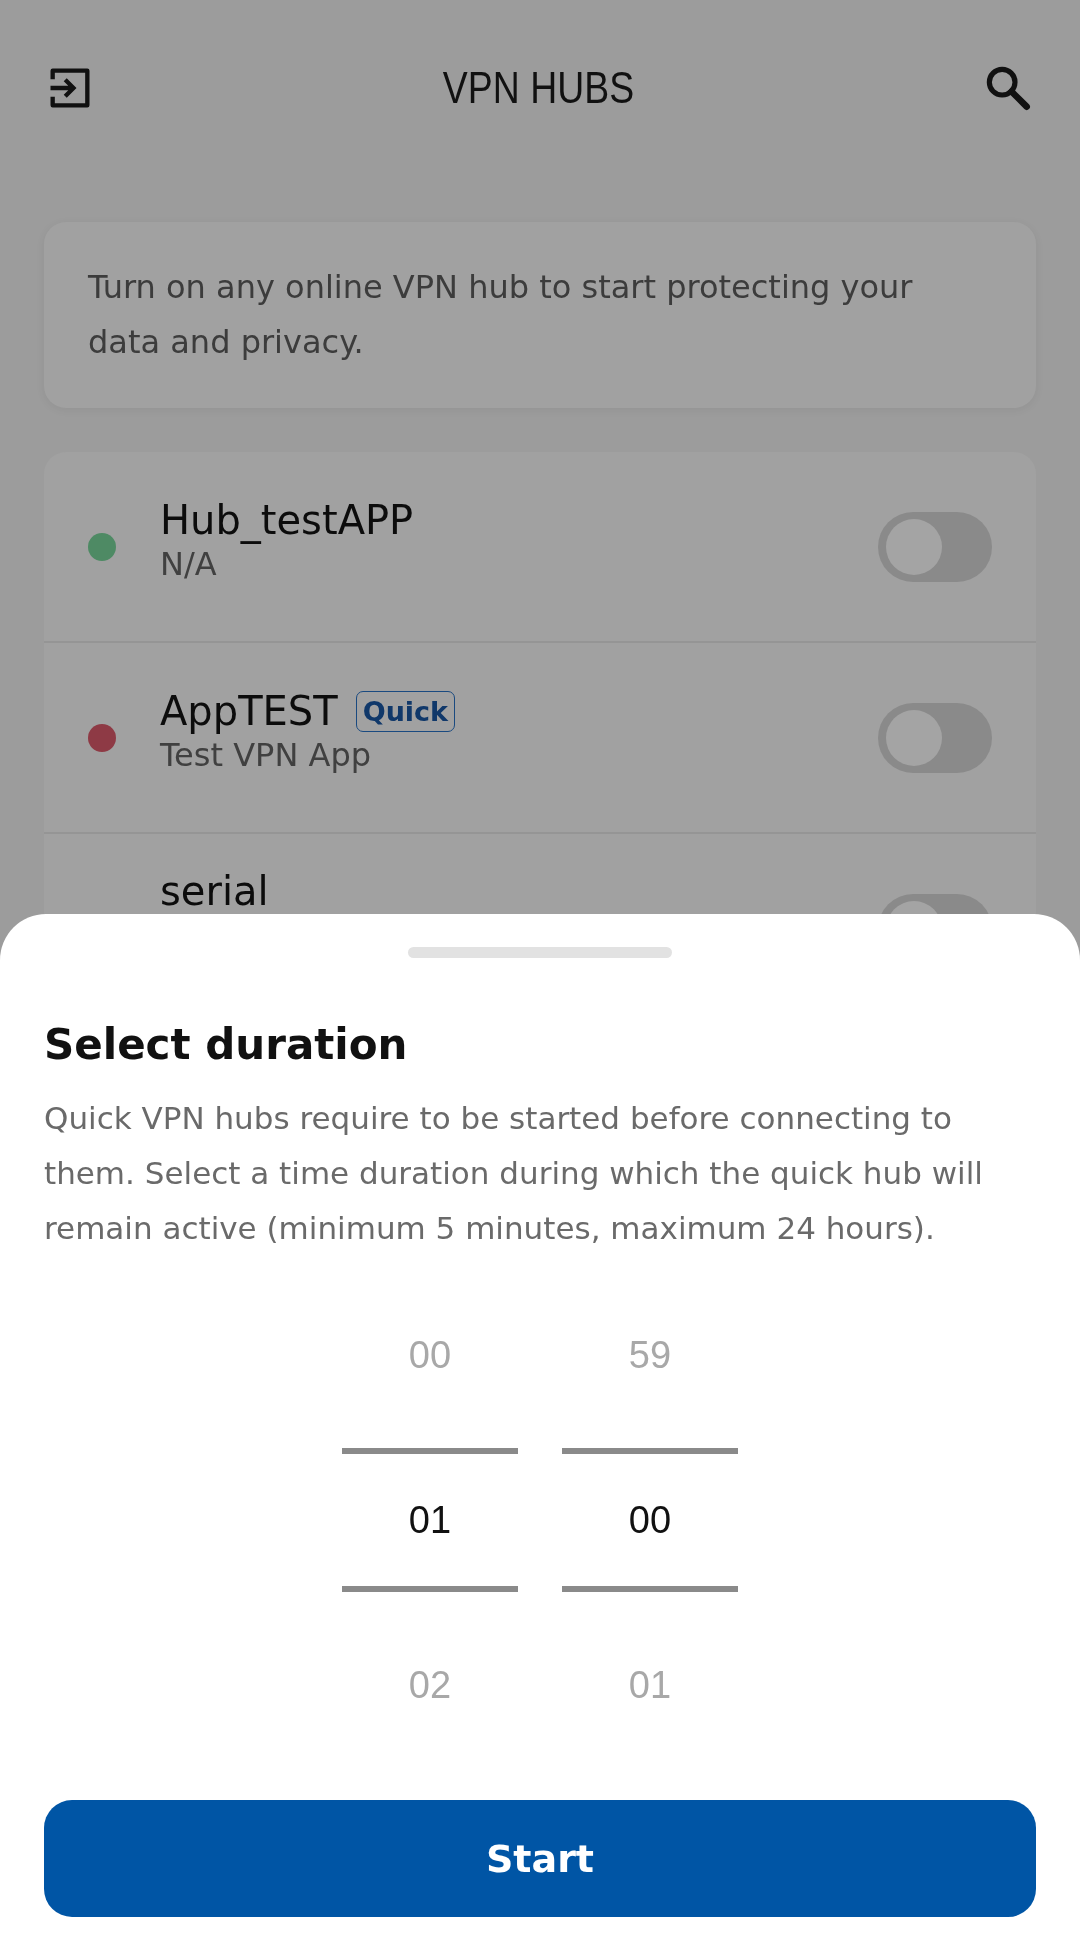  I want to click on drag-handle, so click(540, 952).